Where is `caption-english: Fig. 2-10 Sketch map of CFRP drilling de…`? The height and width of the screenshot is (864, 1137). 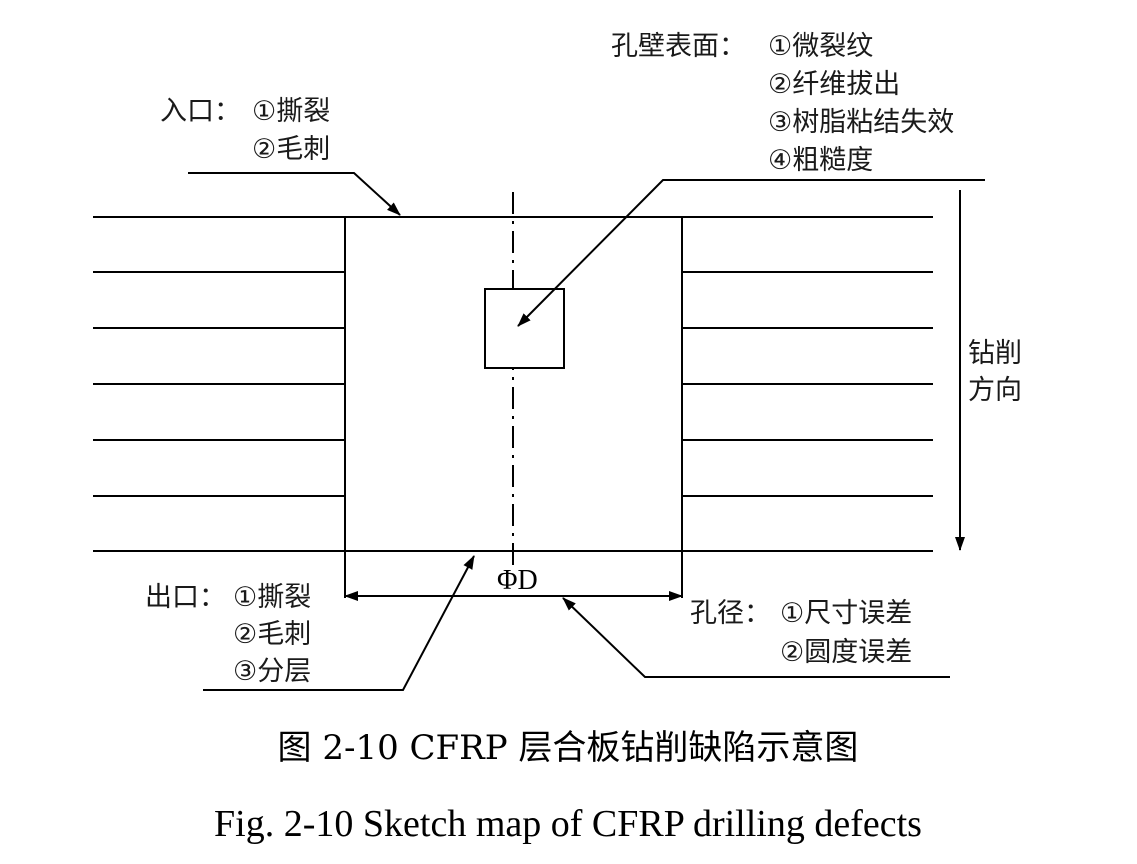
caption-english: Fig. 2-10 Sketch map of CFRP drilling de… is located at coordinates (568, 824).